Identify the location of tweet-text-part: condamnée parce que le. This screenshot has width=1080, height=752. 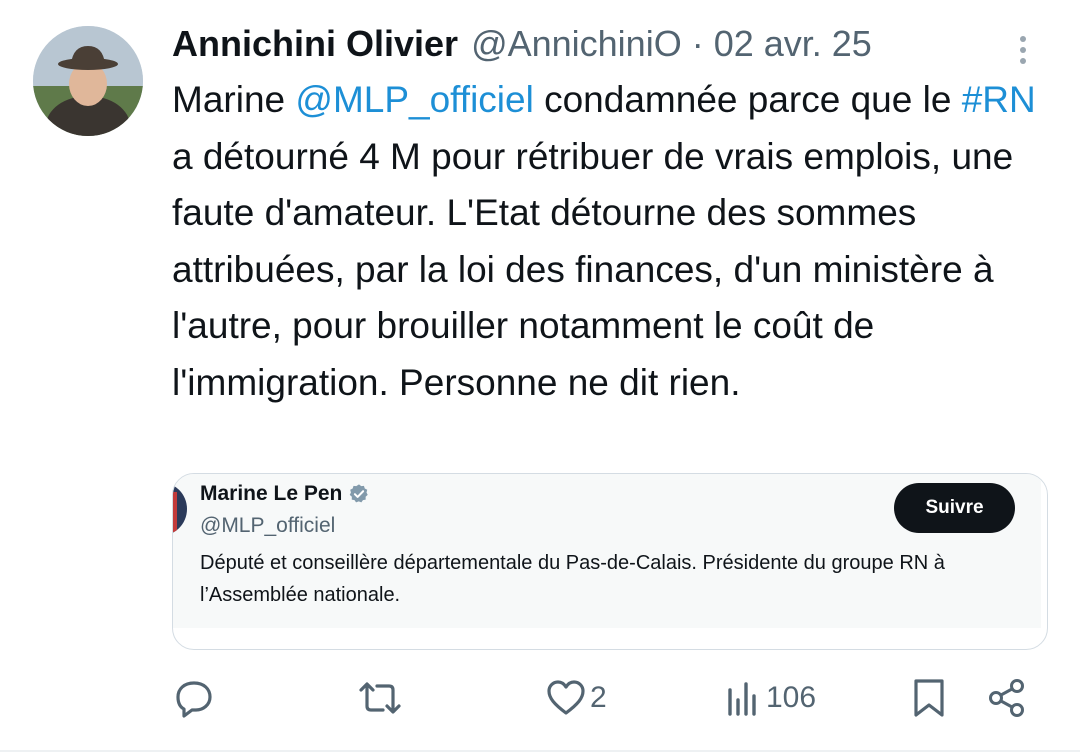
(747, 99).